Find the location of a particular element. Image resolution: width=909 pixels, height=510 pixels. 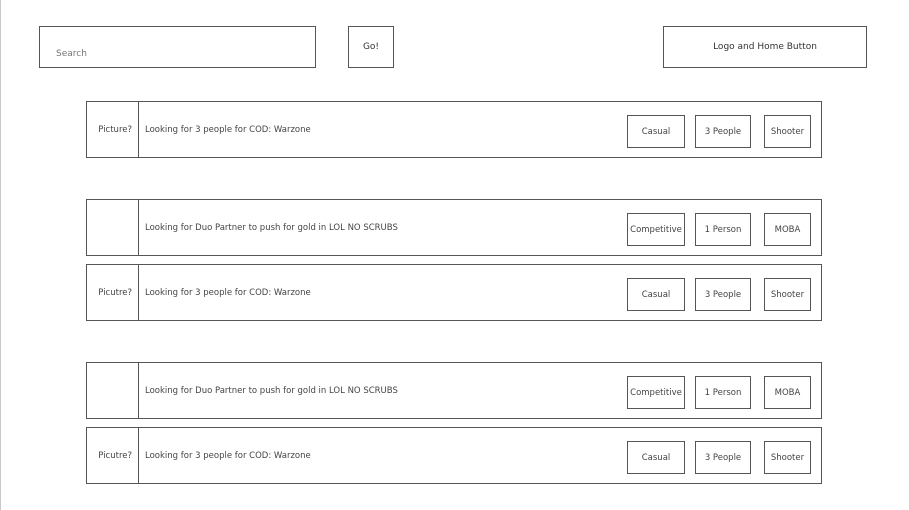

search-input is located at coordinates (177, 47).